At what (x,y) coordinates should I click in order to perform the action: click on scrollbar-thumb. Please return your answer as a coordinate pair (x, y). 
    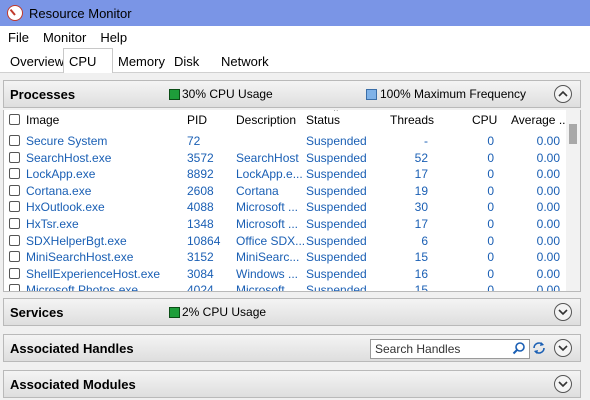
    Looking at the image, I should click on (573, 134).